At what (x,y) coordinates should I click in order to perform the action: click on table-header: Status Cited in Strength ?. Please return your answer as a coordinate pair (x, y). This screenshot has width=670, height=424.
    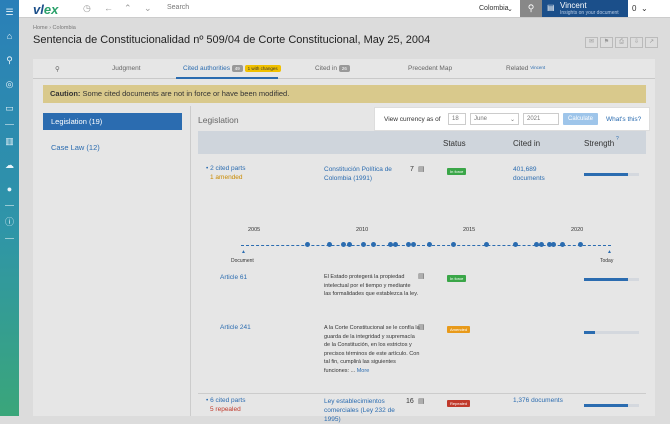
    Looking at the image, I should click on (422, 142).